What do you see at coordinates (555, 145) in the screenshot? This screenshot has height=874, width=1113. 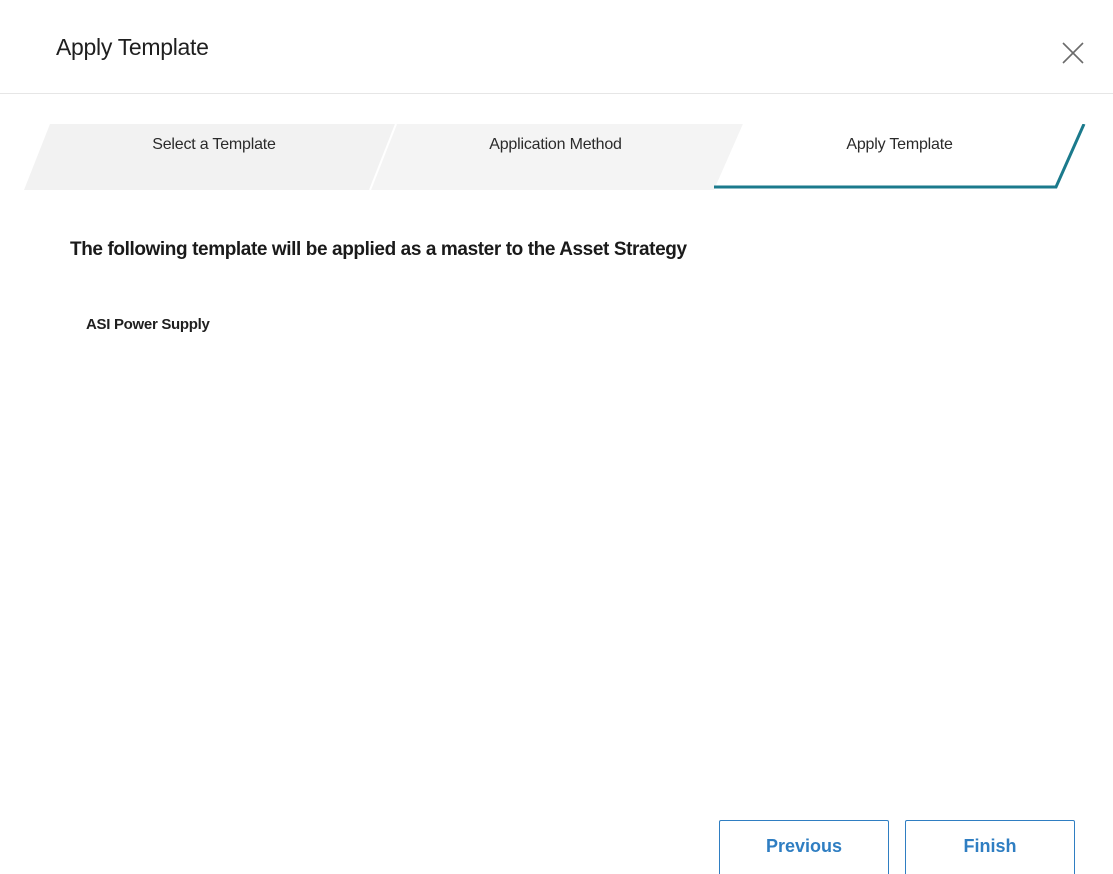 I see `step-application-method: Application Method` at bounding box center [555, 145].